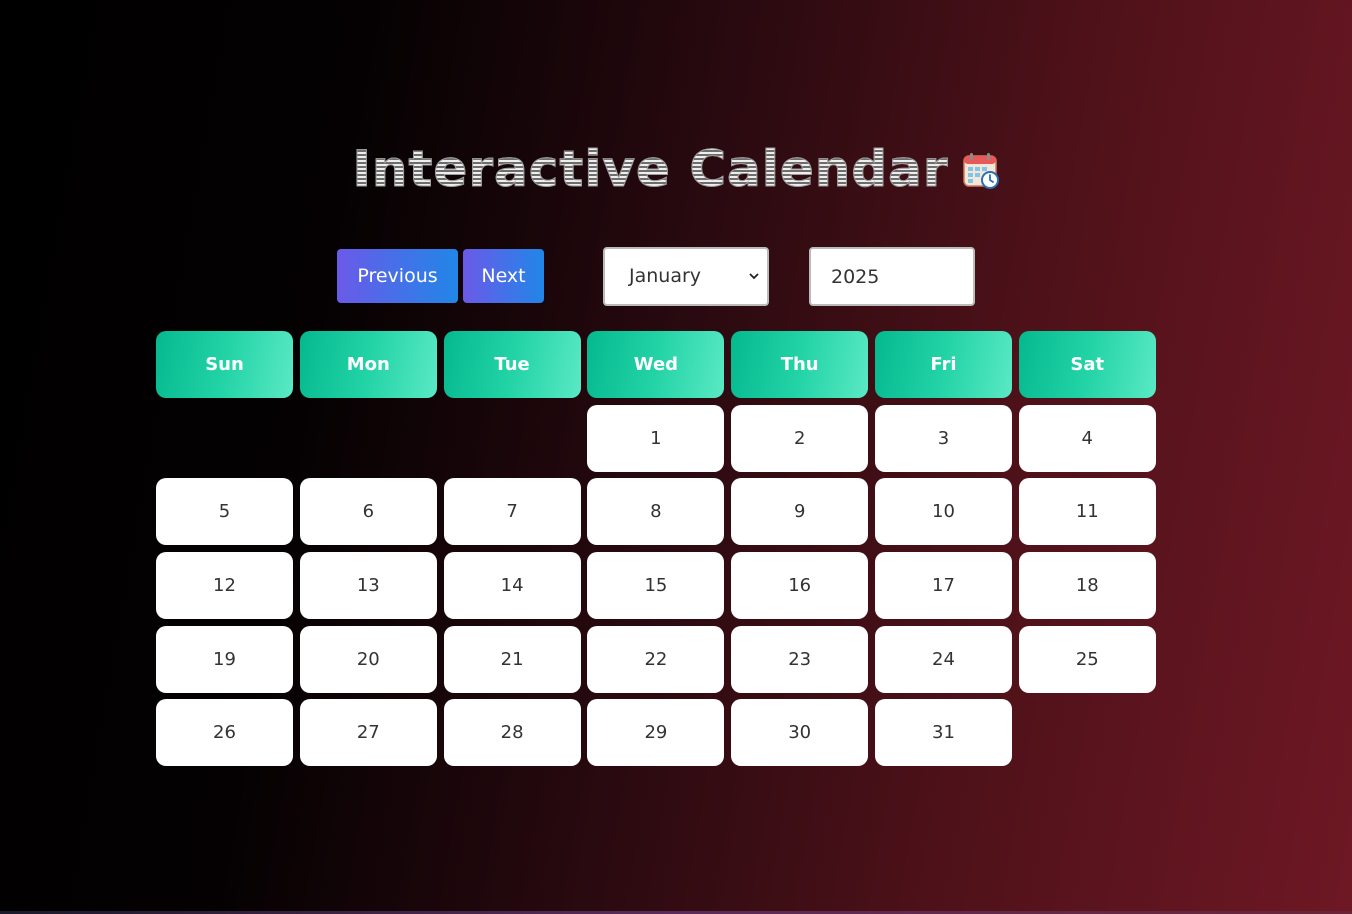 The width and height of the screenshot is (1352, 914). What do you see at coordinates (368, 659) in the screenshot?
I see `day-cell: 20` at bounding box center [368, 659].